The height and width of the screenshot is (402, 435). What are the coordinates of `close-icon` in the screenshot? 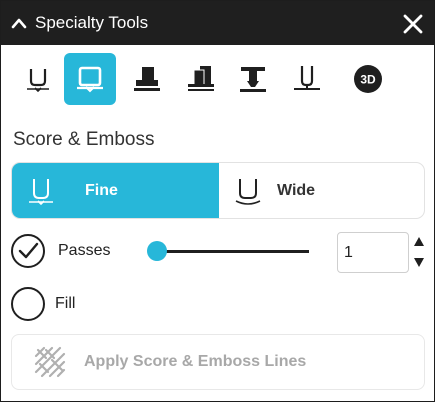 It's located at (413, 24).